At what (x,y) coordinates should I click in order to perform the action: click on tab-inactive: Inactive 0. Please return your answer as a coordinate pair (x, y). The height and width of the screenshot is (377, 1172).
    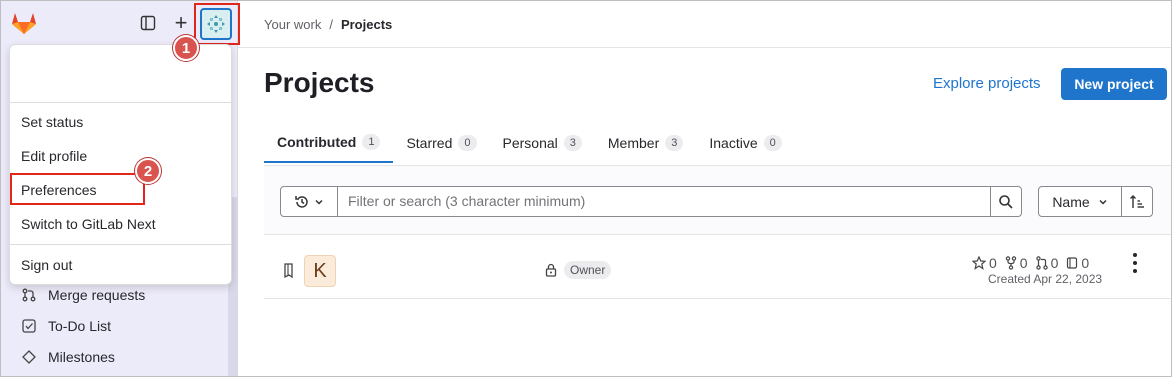
    Looking at the image, I should click on (745, 143).